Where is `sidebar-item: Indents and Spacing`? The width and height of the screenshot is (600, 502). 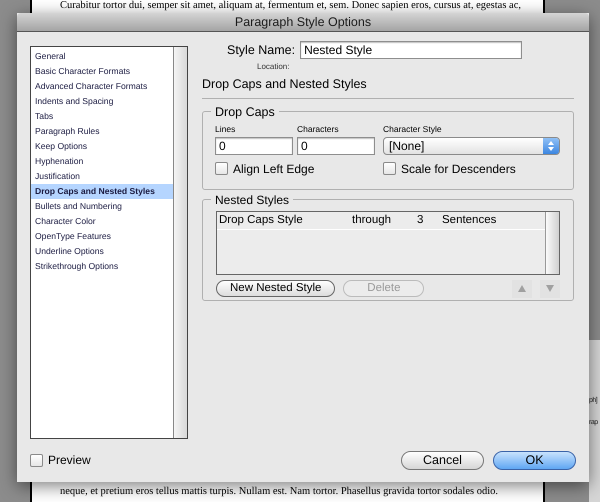 sidebar-item: Indents and Spacing is located at coordinates (102, 101).